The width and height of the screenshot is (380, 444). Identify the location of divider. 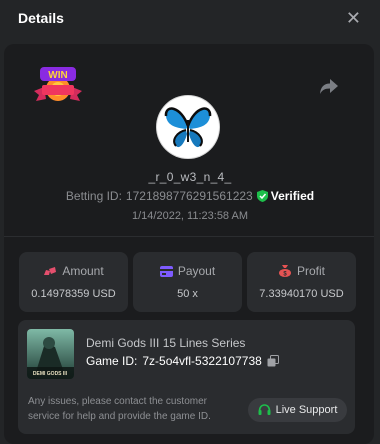
(189, 236).